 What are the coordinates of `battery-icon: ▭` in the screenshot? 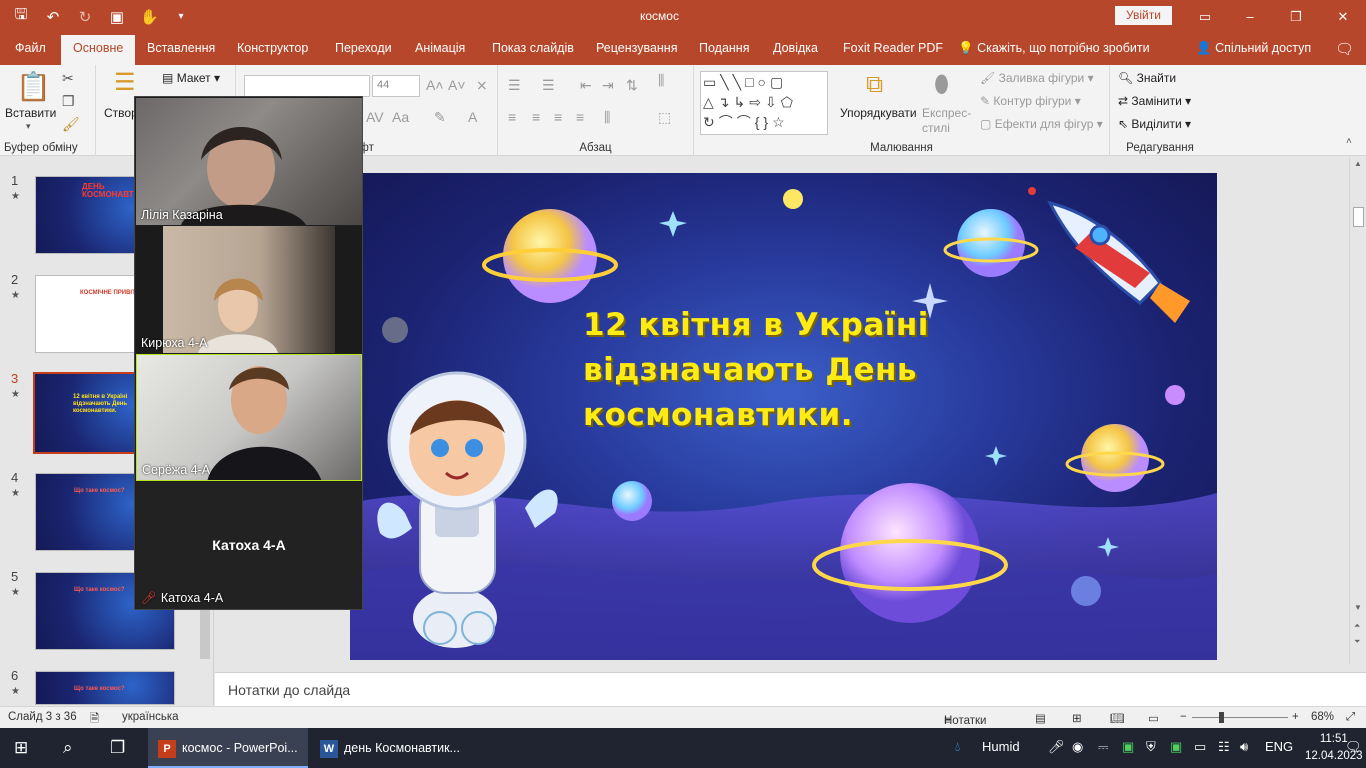 It's located at (1200, 747).